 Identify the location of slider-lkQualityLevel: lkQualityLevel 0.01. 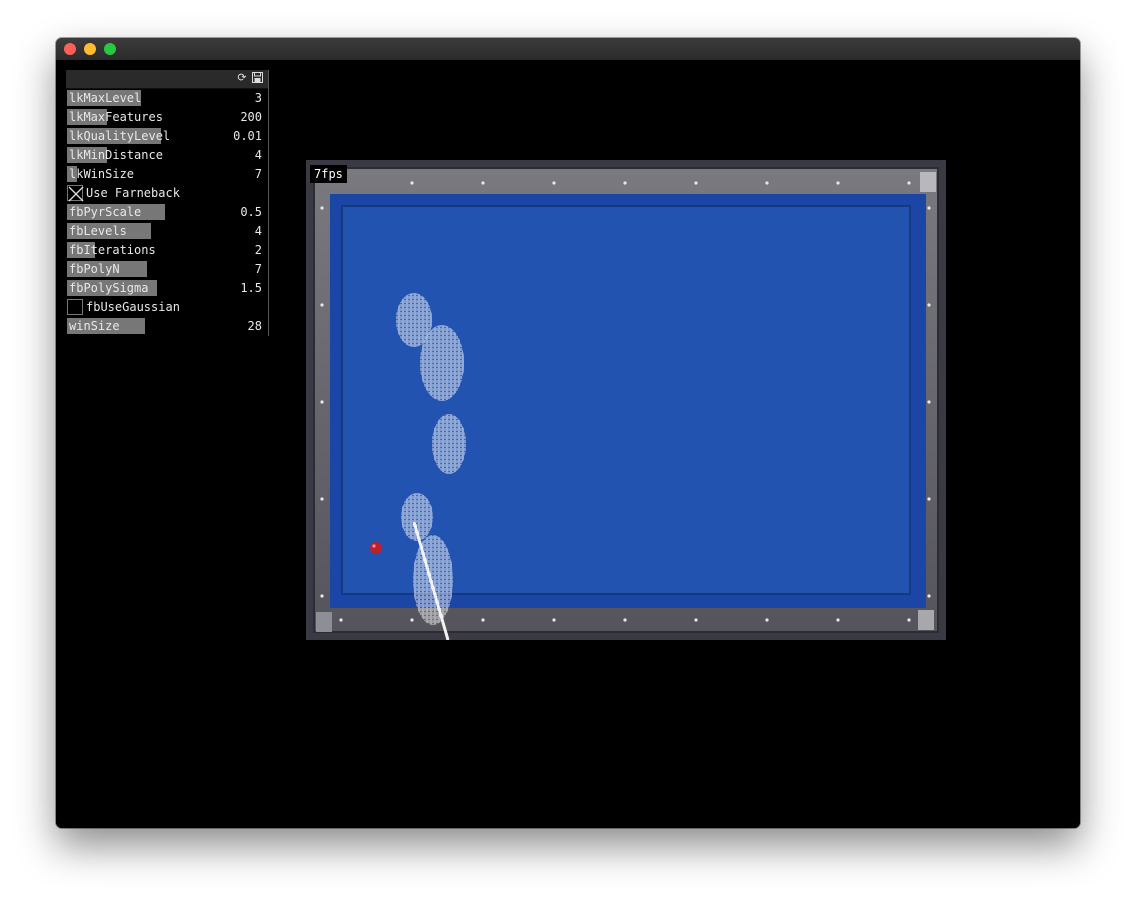
(167, 136).